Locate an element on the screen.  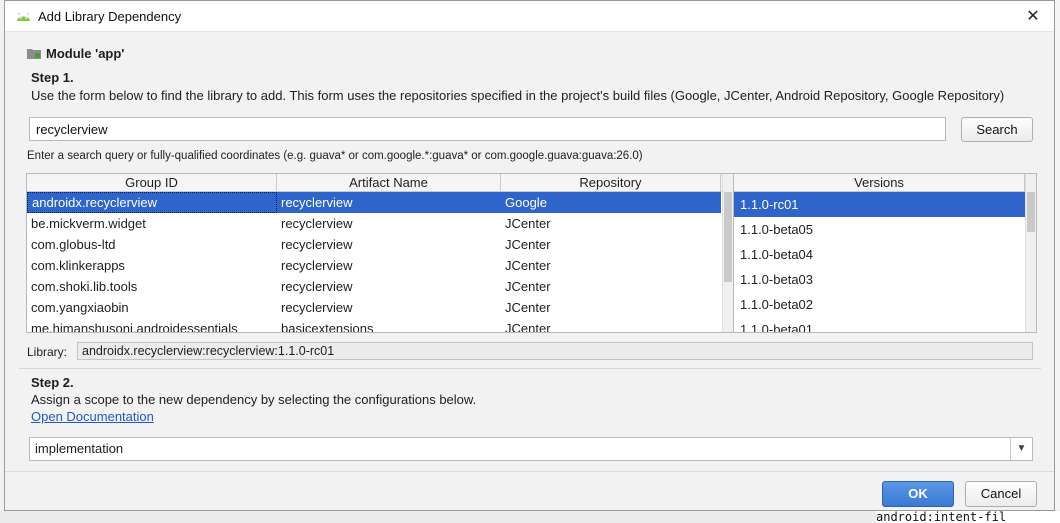
divider is located at coordinates (530, 368).